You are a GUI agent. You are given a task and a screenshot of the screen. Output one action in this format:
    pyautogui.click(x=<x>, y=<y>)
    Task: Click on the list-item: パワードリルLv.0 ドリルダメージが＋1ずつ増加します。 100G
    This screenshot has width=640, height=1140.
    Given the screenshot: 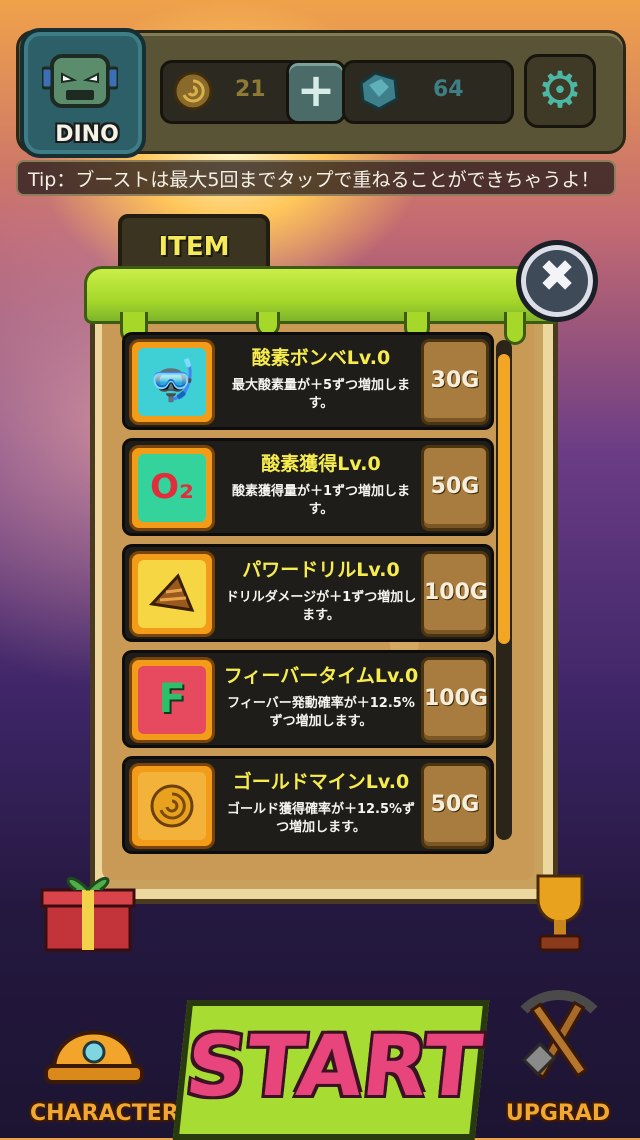 What is the action you would take?
    pyautogui.click(x=308, y=593)
    